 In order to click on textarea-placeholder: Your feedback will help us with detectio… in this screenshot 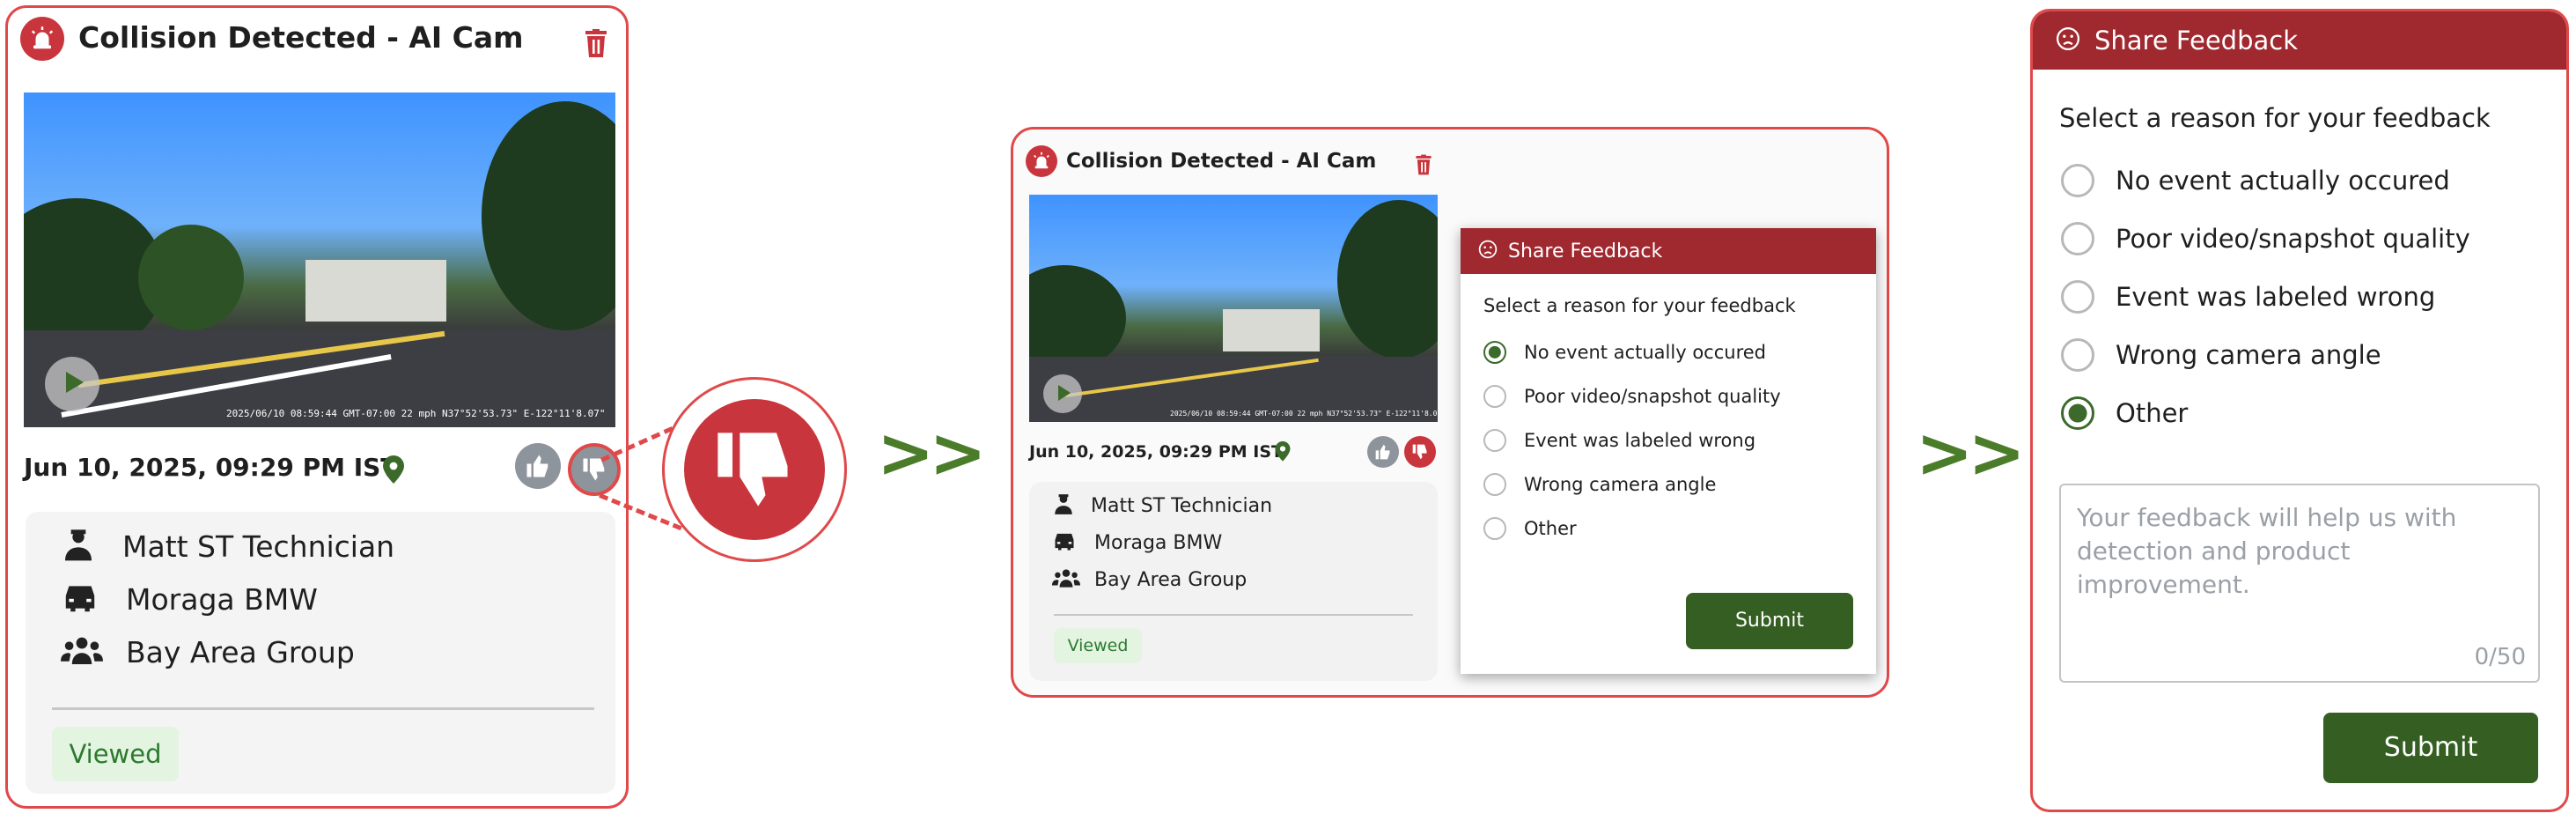, I will do `click(2267, 551)`.